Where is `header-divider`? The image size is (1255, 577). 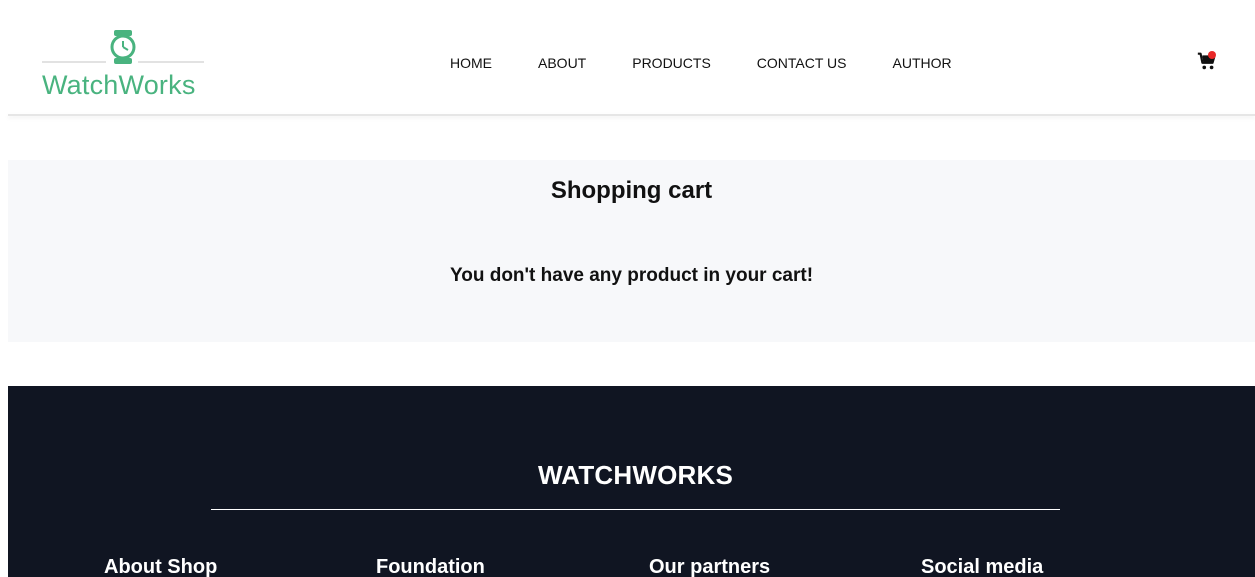
header-divider is located at coordinates (631, 115).